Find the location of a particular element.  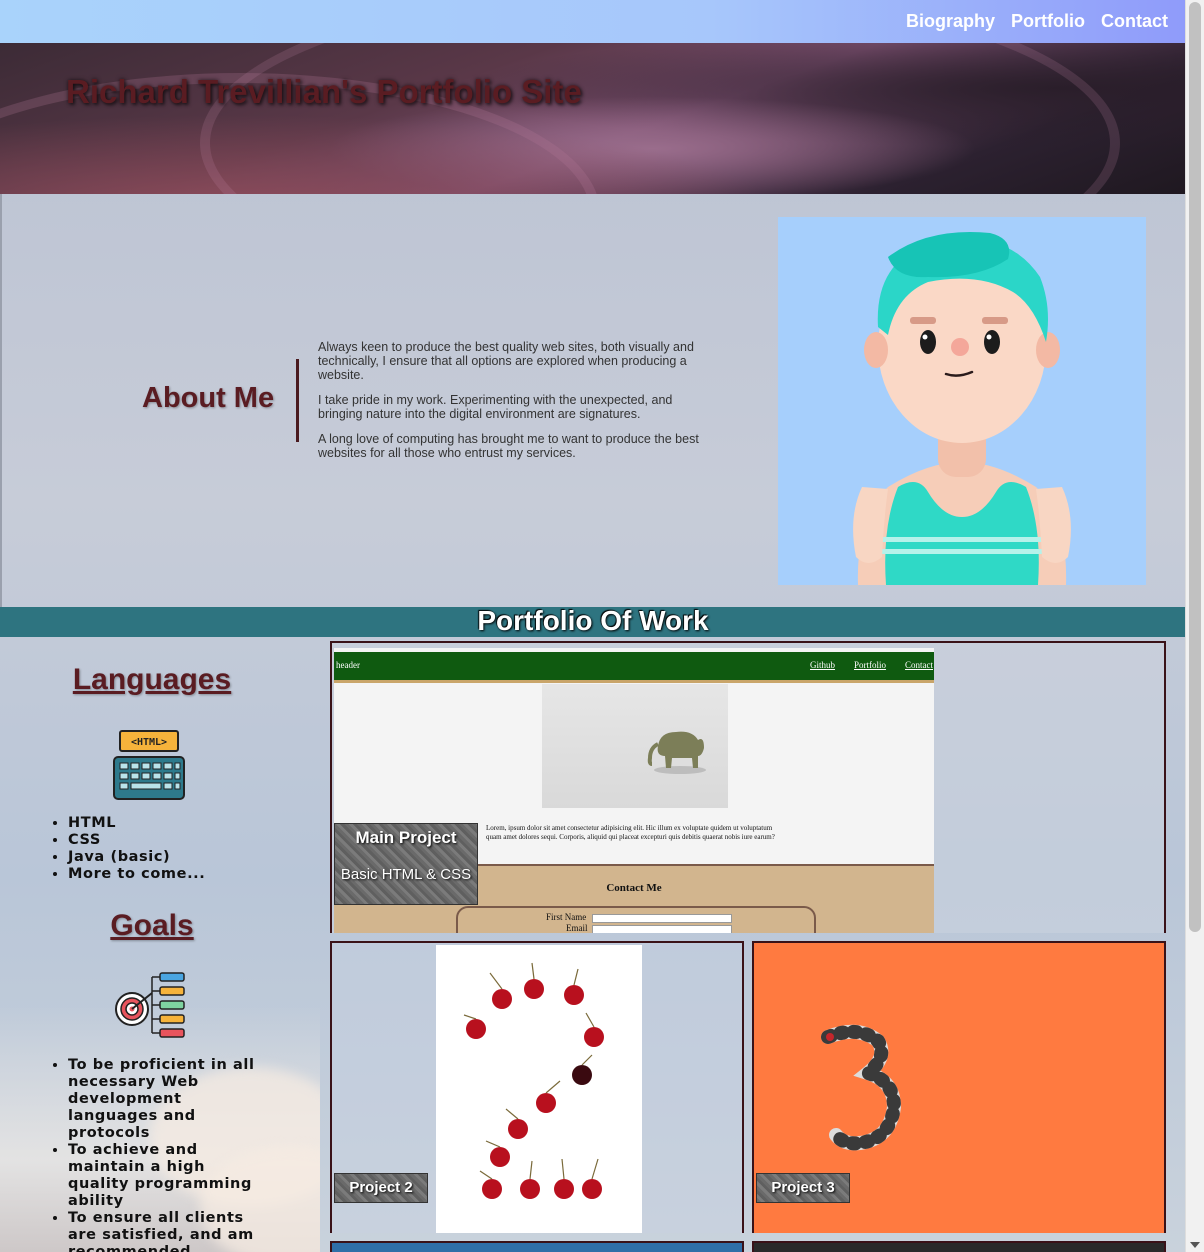

project-2-card: Project 2 is located at coordinates (537, 1087).